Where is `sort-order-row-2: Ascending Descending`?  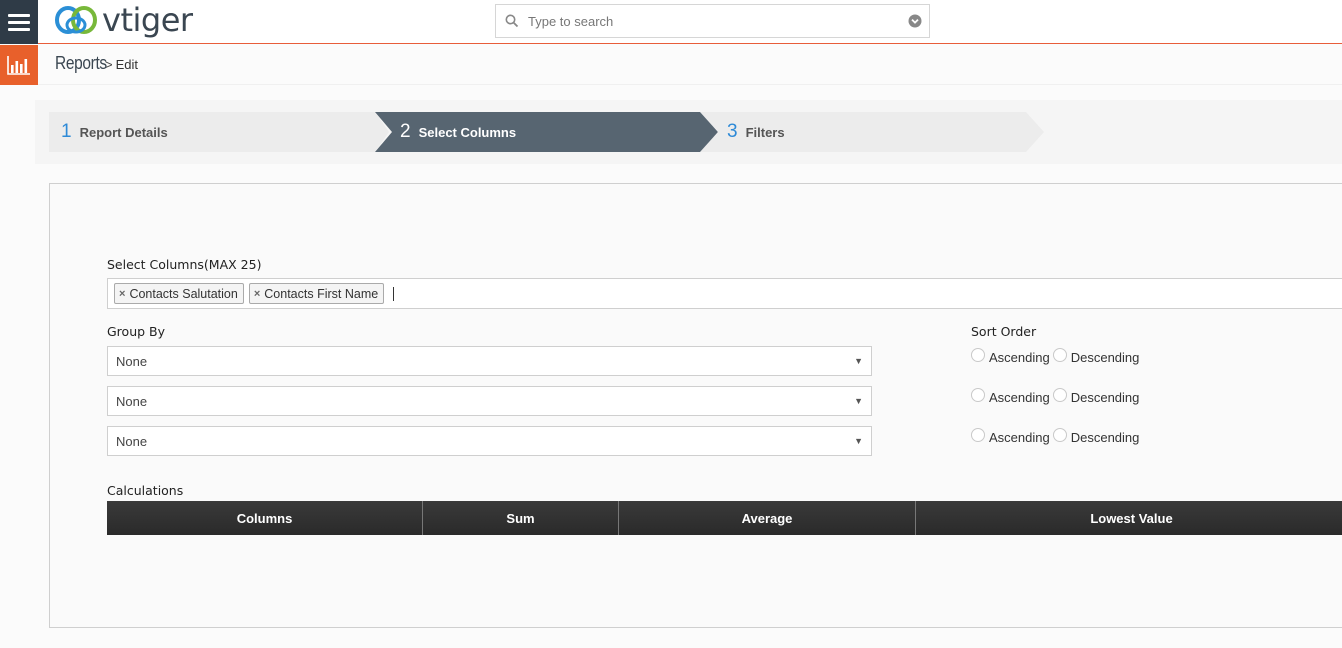 sort-order-row-2: Ascending Descending is located at coordinates (1056, 396).